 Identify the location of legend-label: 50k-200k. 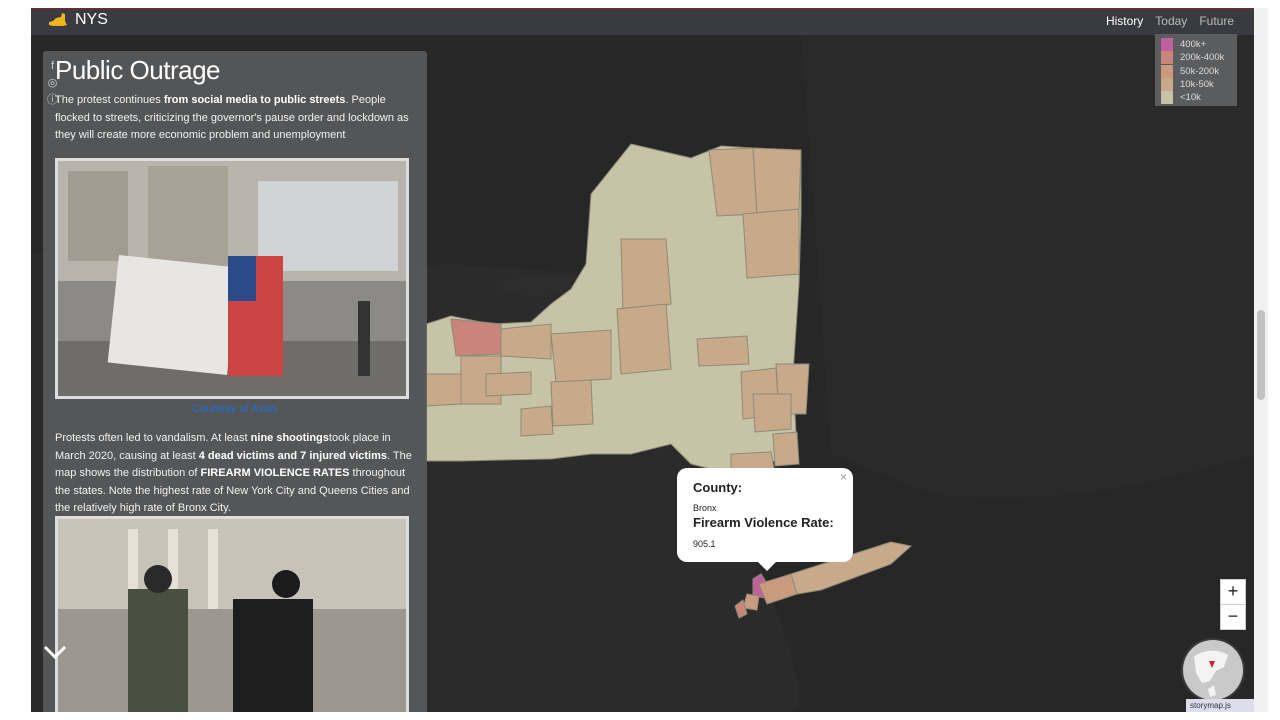
(1200, 71).